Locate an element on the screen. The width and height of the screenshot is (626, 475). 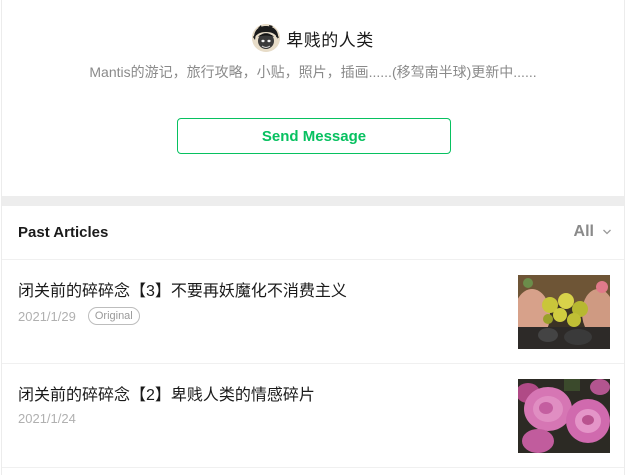
original-badge: Original is located at coordinates (113, 316).